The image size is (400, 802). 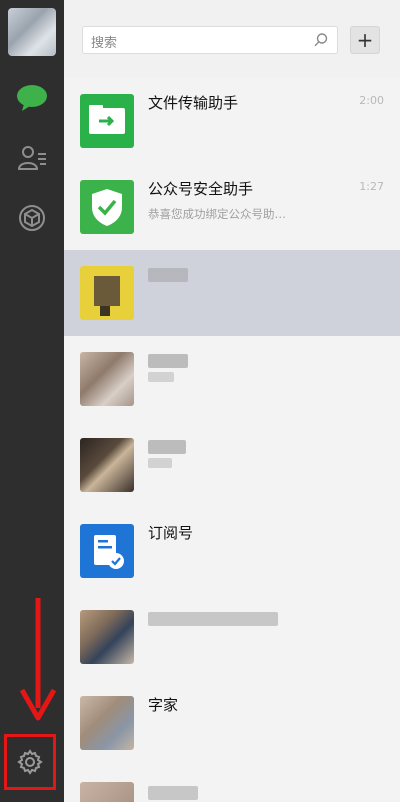 What do you see at coordinates (210, 40) in the screenshot?
I see `search-input: 搜索` at bounding box center [210, 40].